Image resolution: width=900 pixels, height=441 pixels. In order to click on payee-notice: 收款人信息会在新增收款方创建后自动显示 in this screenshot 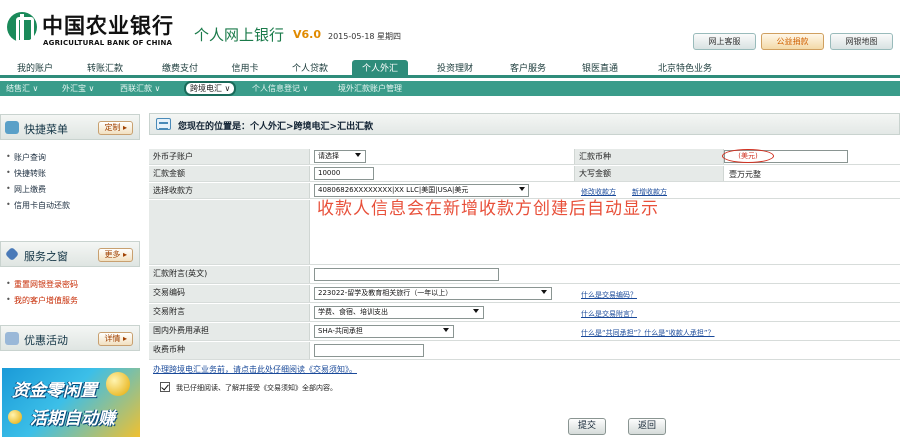, I will do `click(488, 209)`.